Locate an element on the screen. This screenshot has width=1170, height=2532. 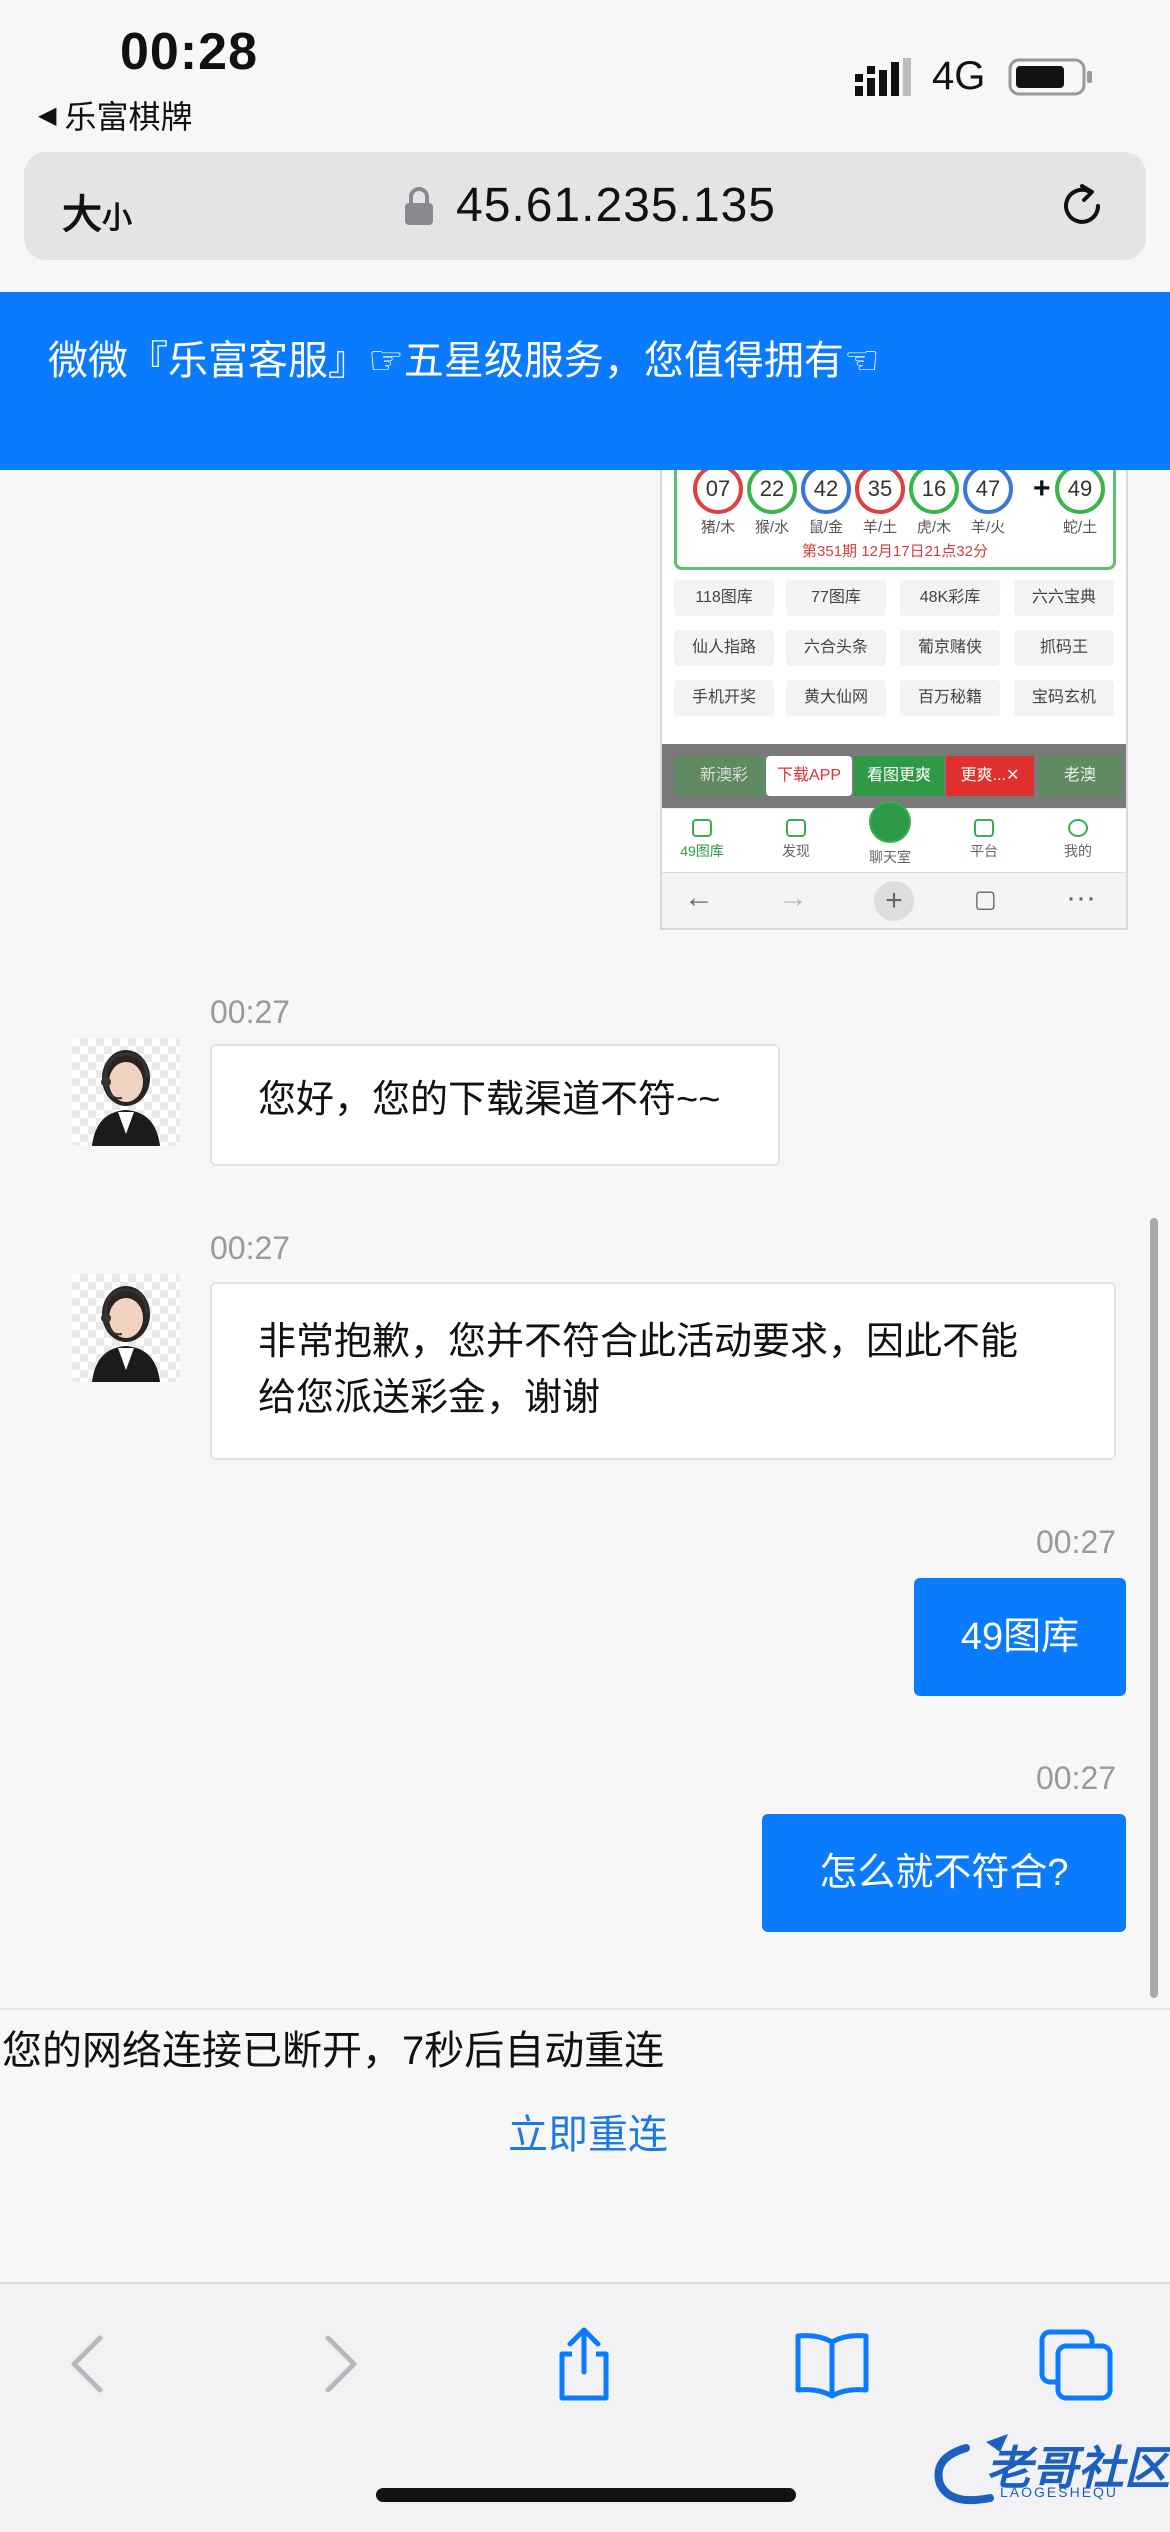
text-size-big: 大 is located at coordinates (82, 215).